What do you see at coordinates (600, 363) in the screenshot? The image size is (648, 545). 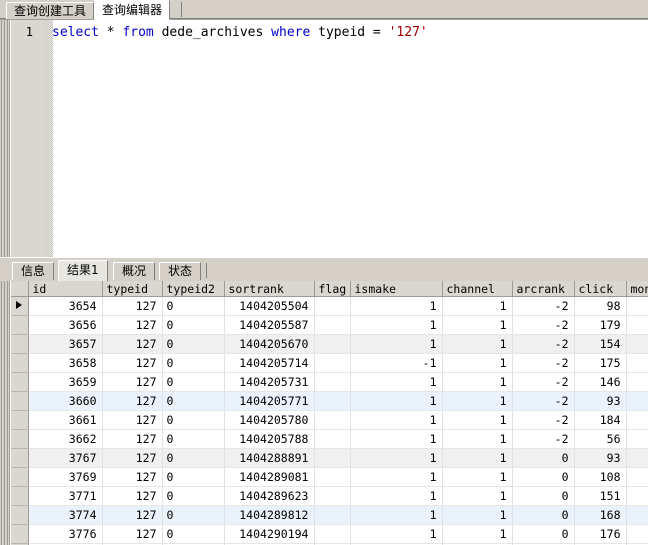 I see `cell-click: 175` at bounding box center [600, 363].